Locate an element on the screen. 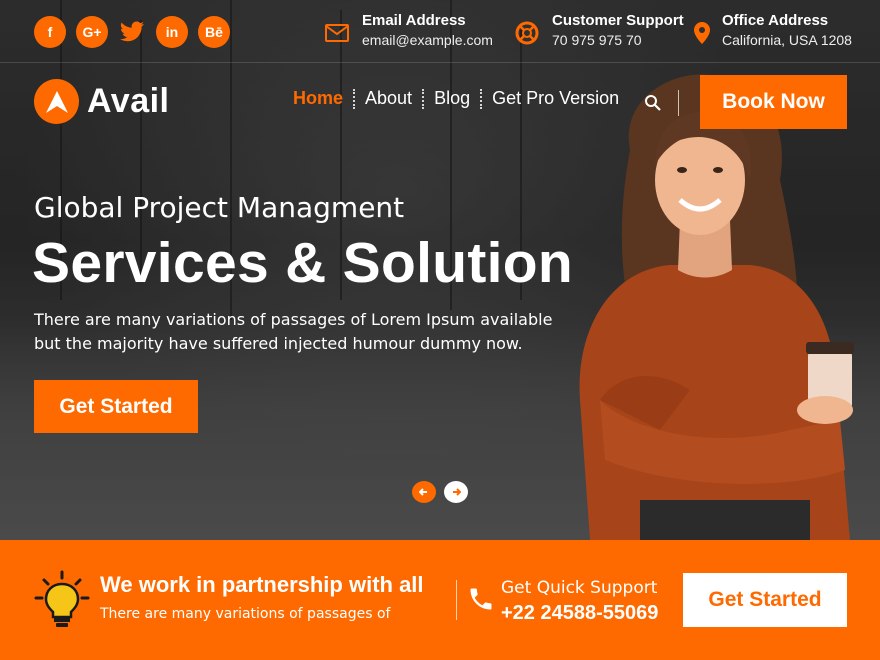 The width and height of the screenshot is (880, 660). social-links: f G+ in Bē is located at coordinates (132, 32).